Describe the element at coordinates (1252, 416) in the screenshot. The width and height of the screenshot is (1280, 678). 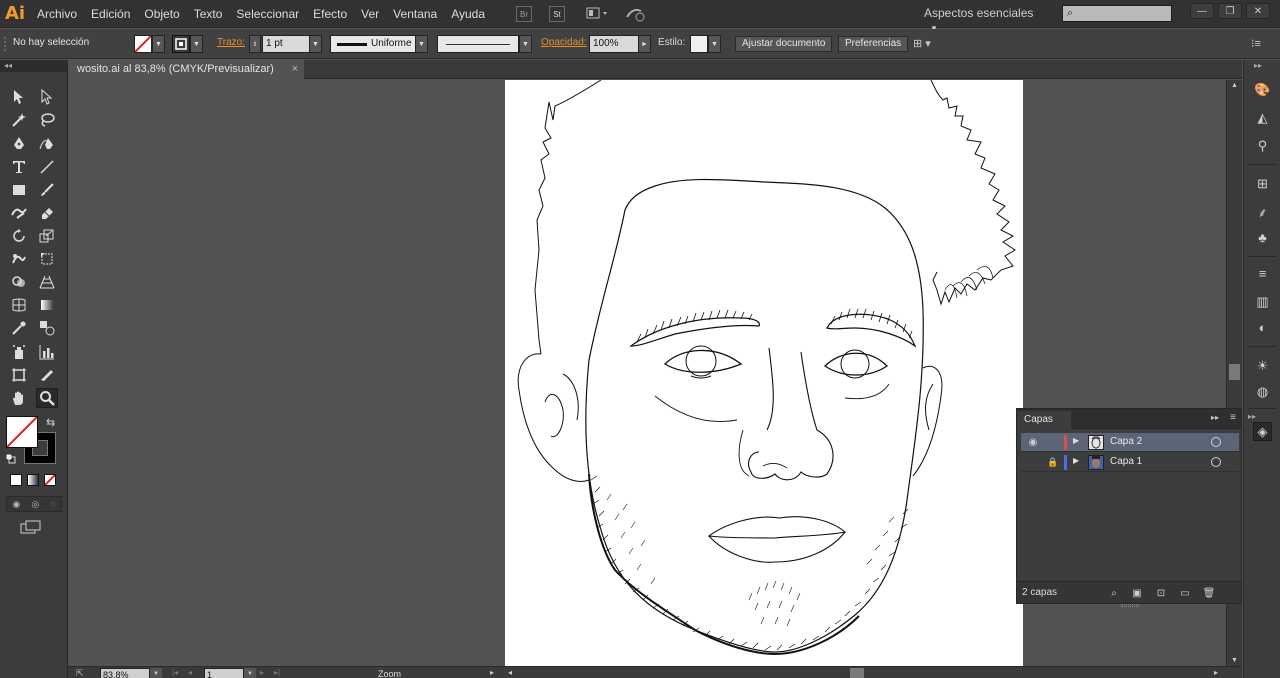
I see `dock-group-collapse-icon: ▸▸` at that location.